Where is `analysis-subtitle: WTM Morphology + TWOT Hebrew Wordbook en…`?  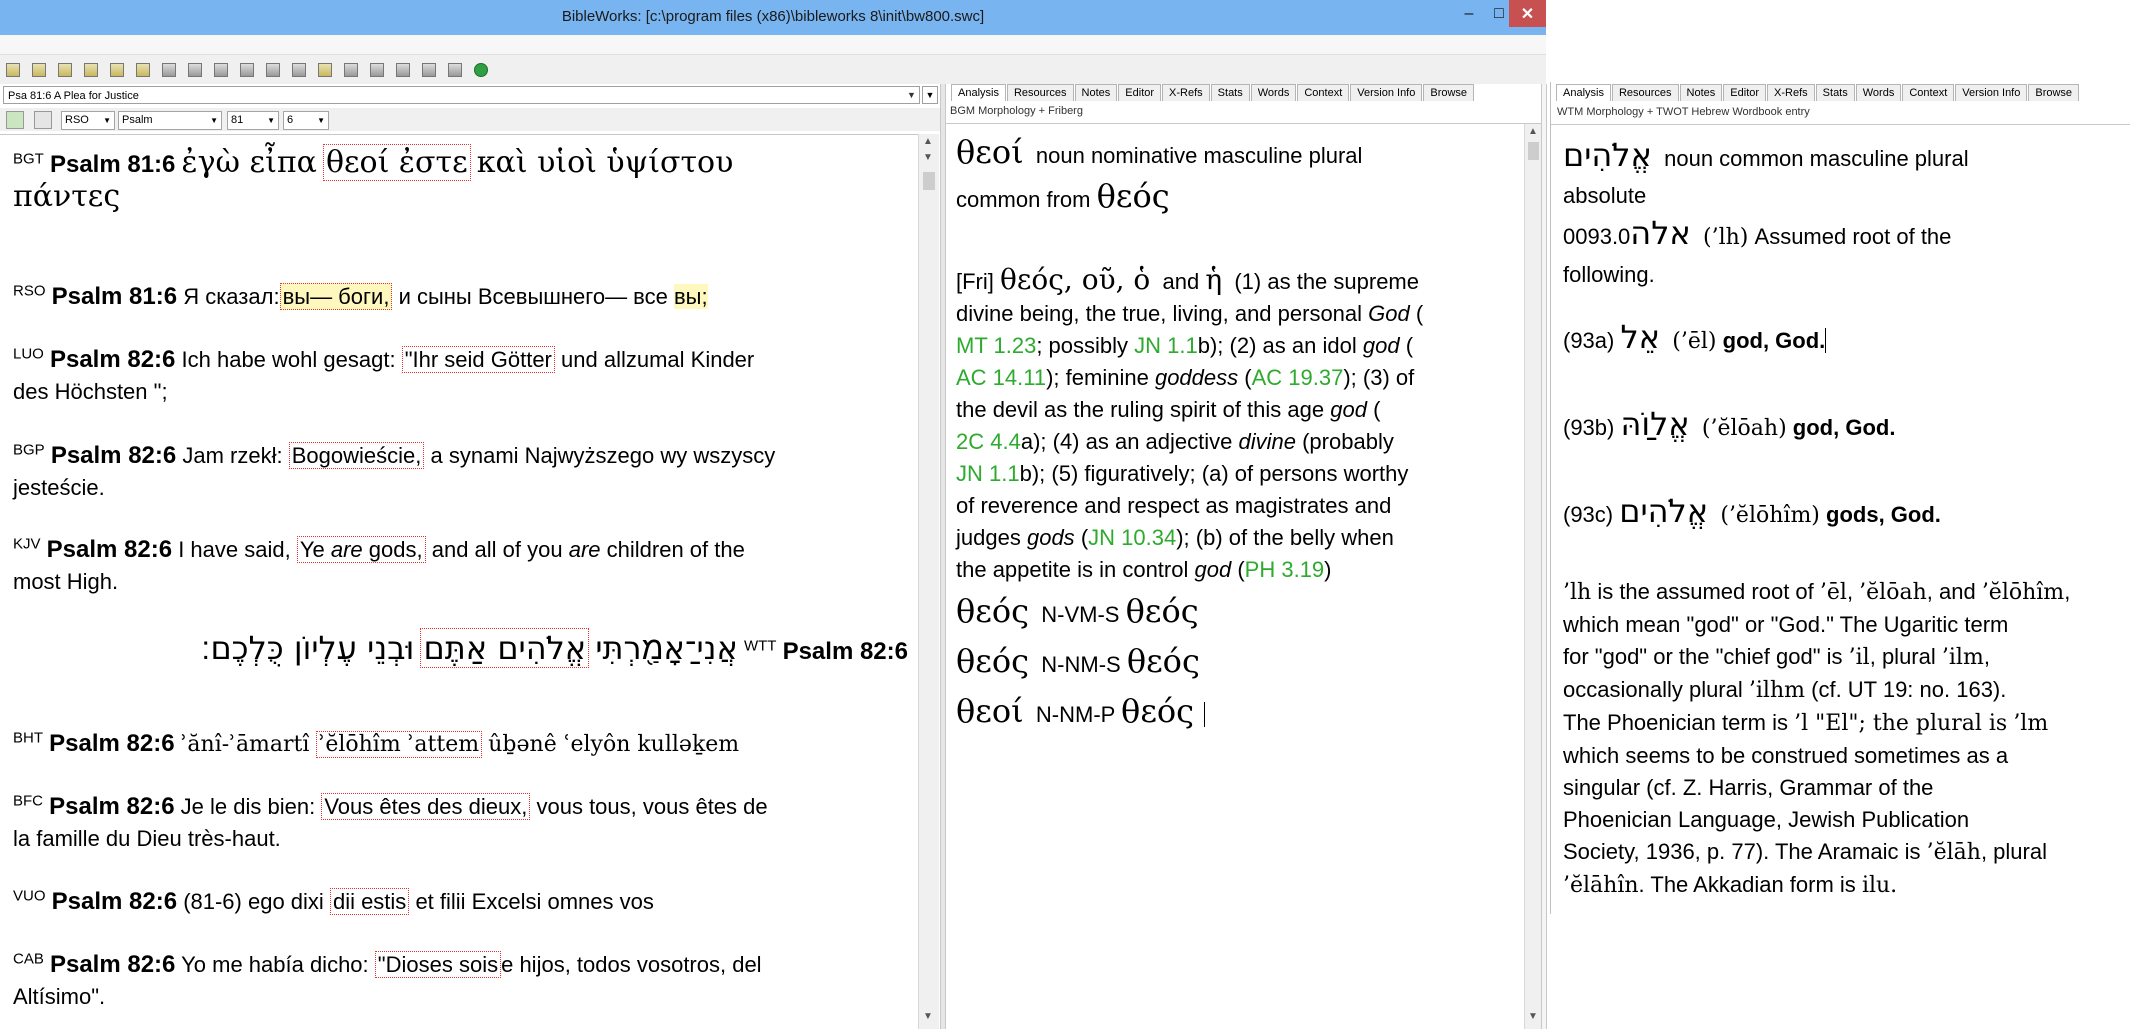
analysis-subtitle: WTM Morphology + TWOT Hebrew Wordbook en… is located at coordinates (1683, 112).